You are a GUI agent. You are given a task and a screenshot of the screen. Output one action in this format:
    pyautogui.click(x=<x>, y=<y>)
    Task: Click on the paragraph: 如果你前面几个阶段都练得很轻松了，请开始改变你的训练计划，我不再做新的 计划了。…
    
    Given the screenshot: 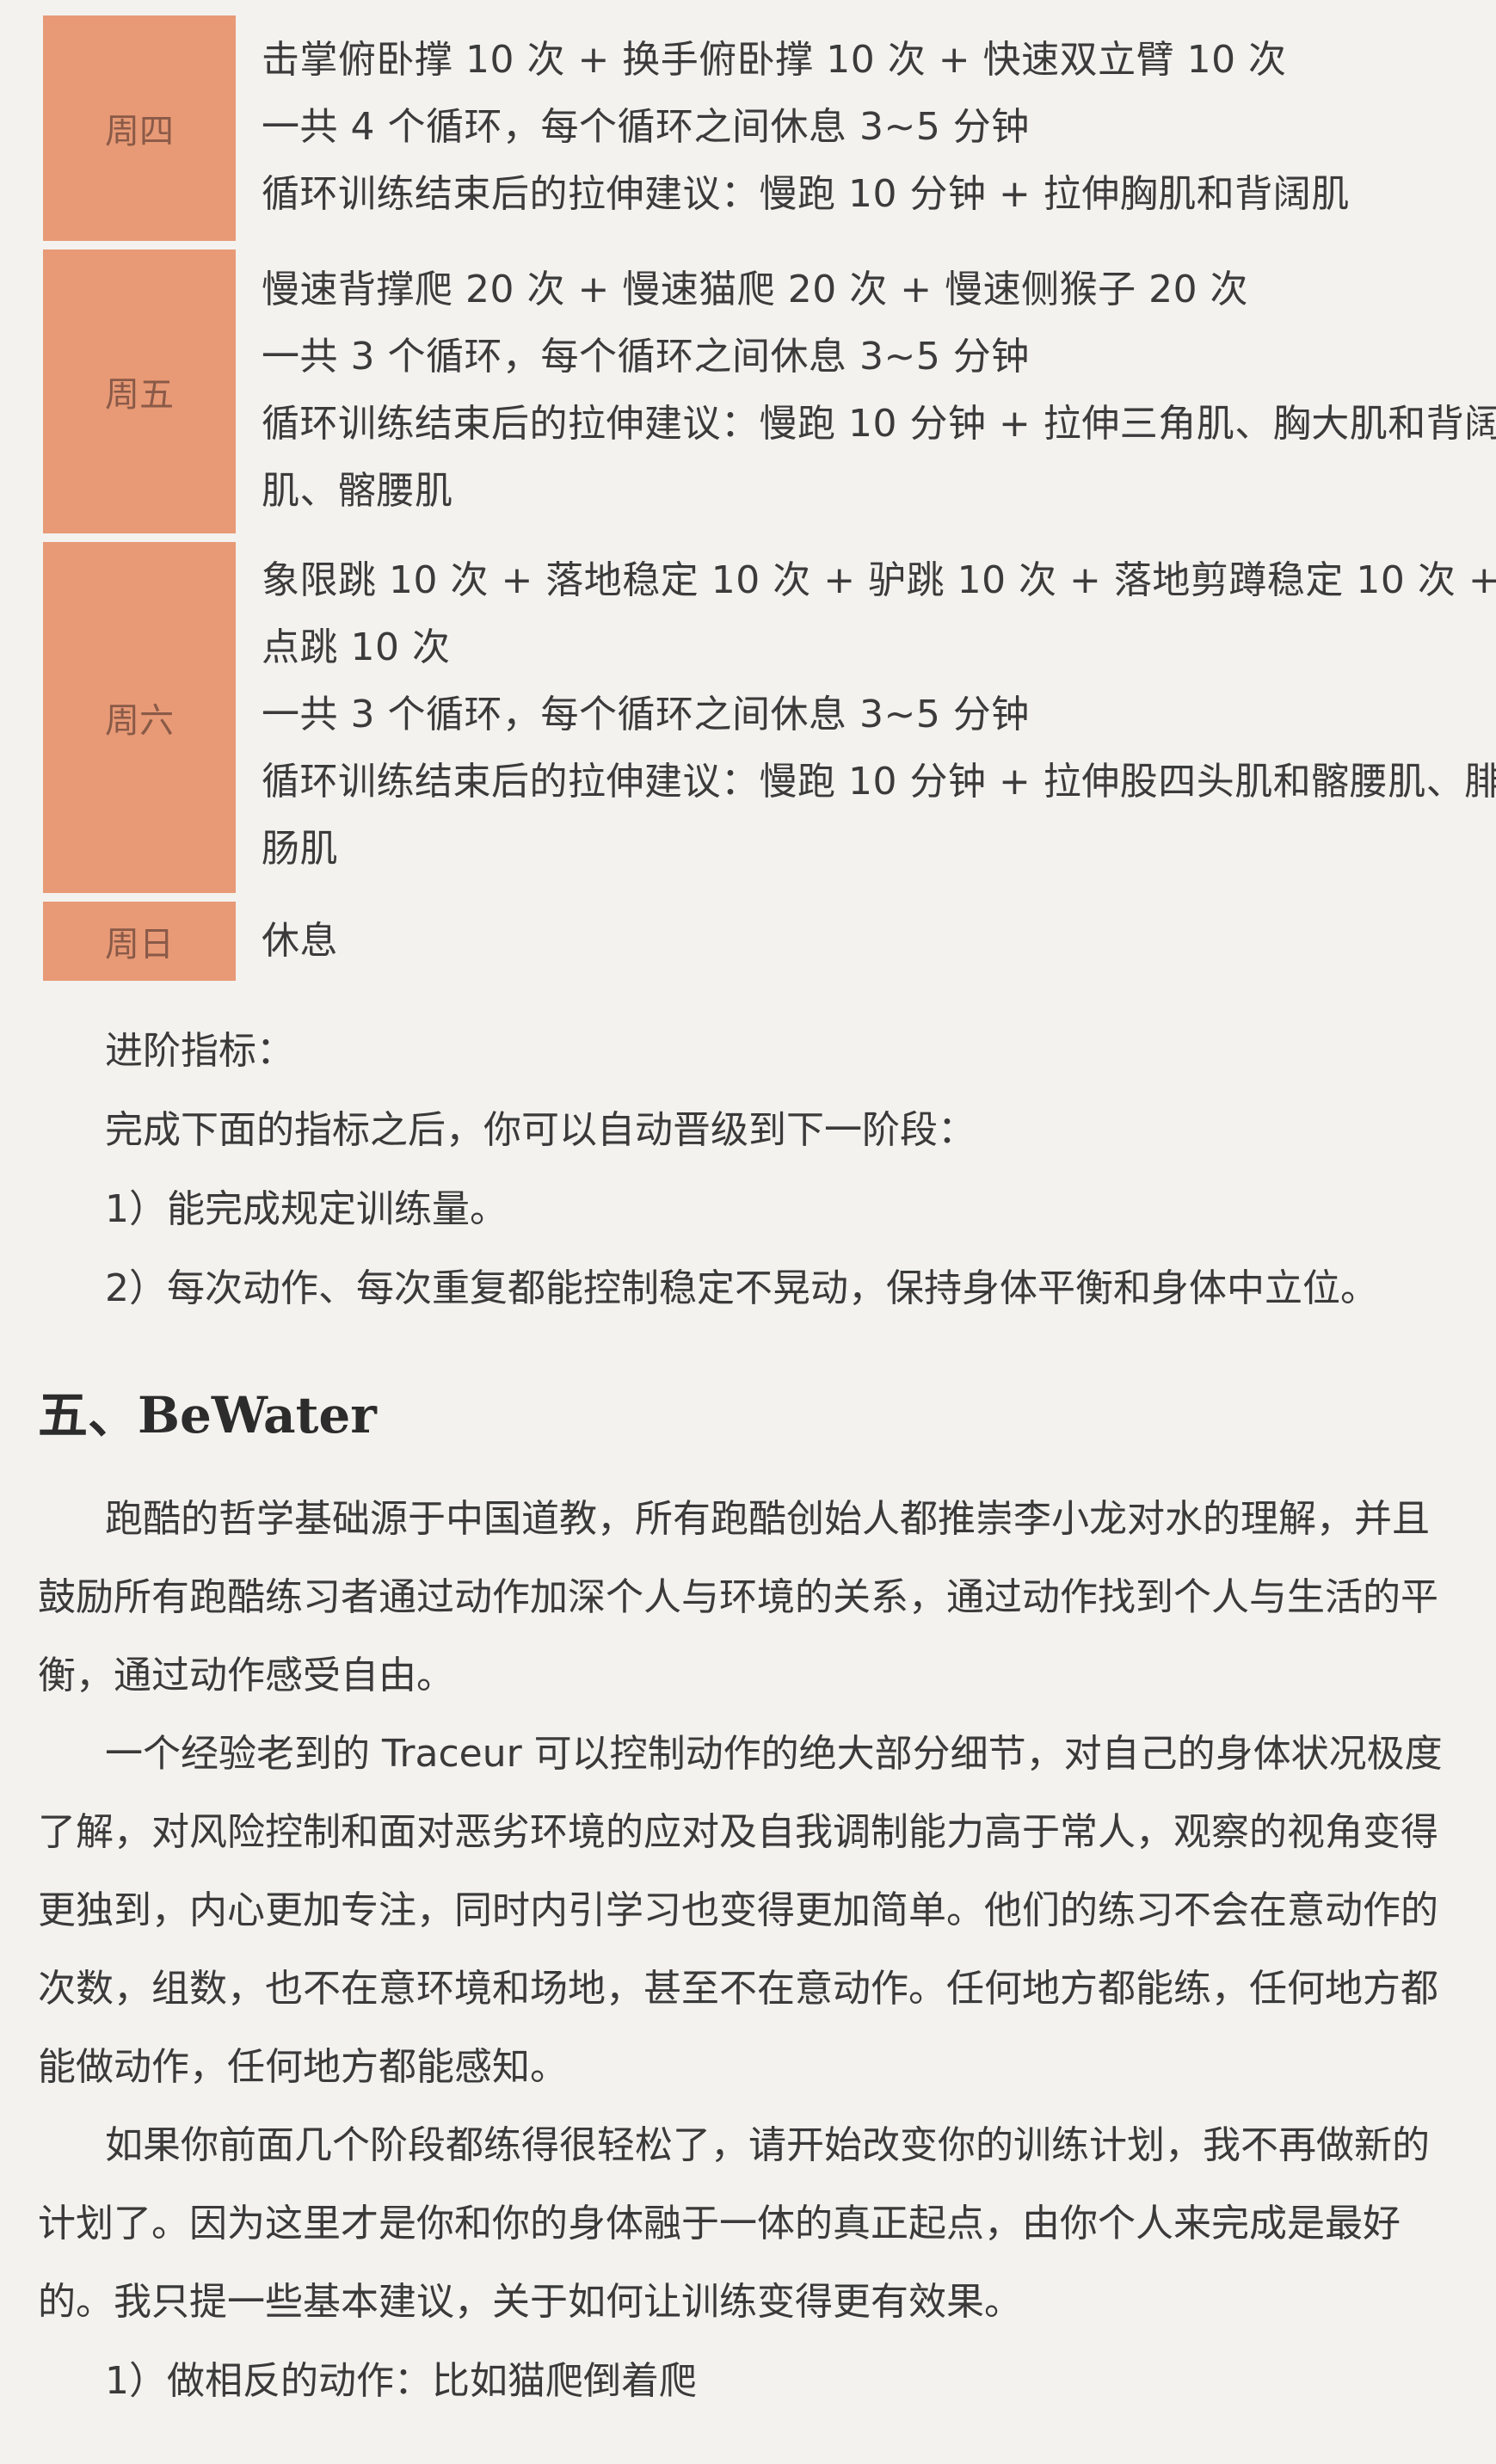 What is the action you would take?
    pyautogui.click(x=748, y=2223)
    